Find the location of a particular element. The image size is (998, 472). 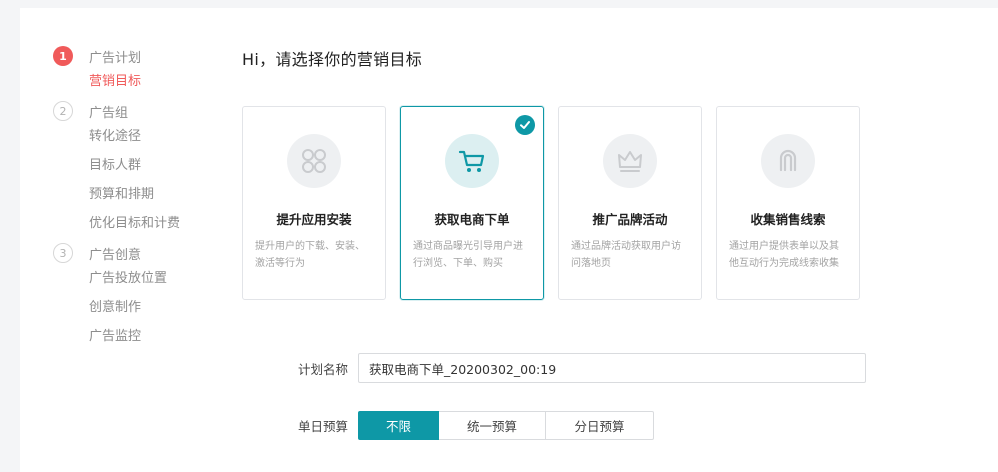

shopping-cart-icon is located at coordinates (472, 161).